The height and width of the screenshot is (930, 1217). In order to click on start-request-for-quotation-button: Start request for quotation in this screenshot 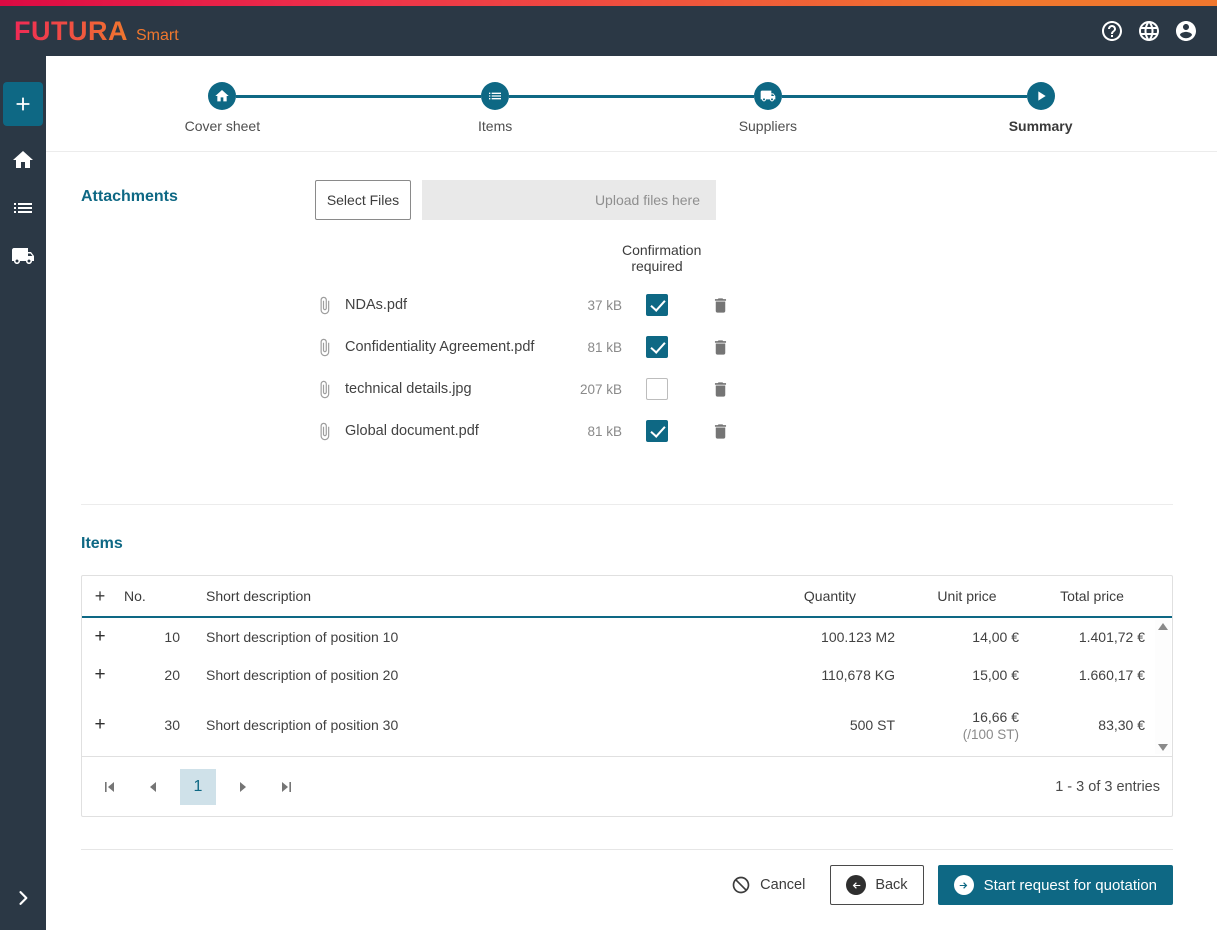, I will do `click(1055, 885)`.